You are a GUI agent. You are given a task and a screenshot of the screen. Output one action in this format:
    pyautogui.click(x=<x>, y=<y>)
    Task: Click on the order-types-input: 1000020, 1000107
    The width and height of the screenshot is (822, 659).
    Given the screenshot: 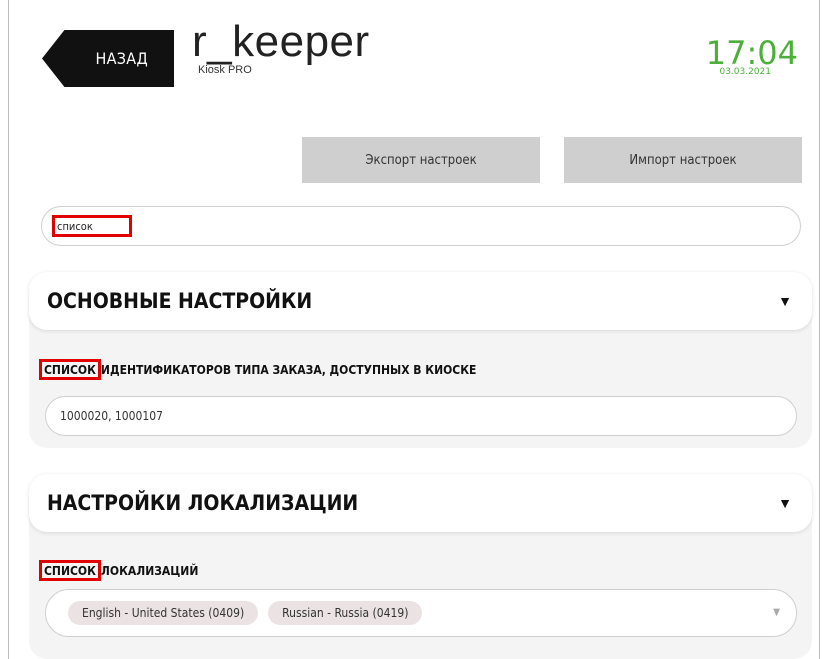 What is the action you would take?
    pyautogui.click(x=421, y=416)
    